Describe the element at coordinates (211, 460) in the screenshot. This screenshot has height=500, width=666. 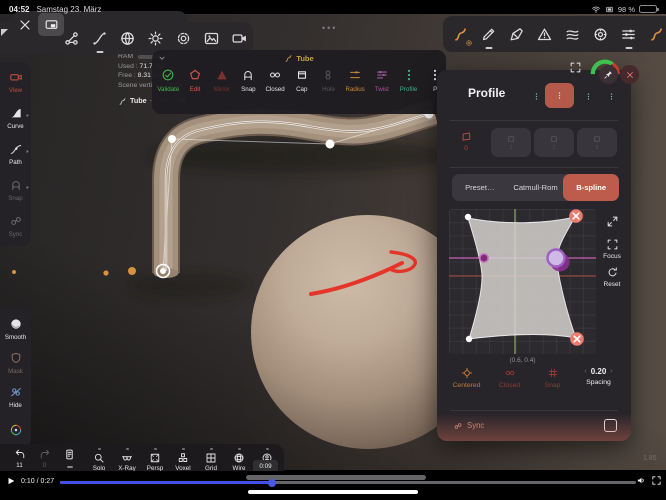
I see `display-toggle-button: Grid` at that location.